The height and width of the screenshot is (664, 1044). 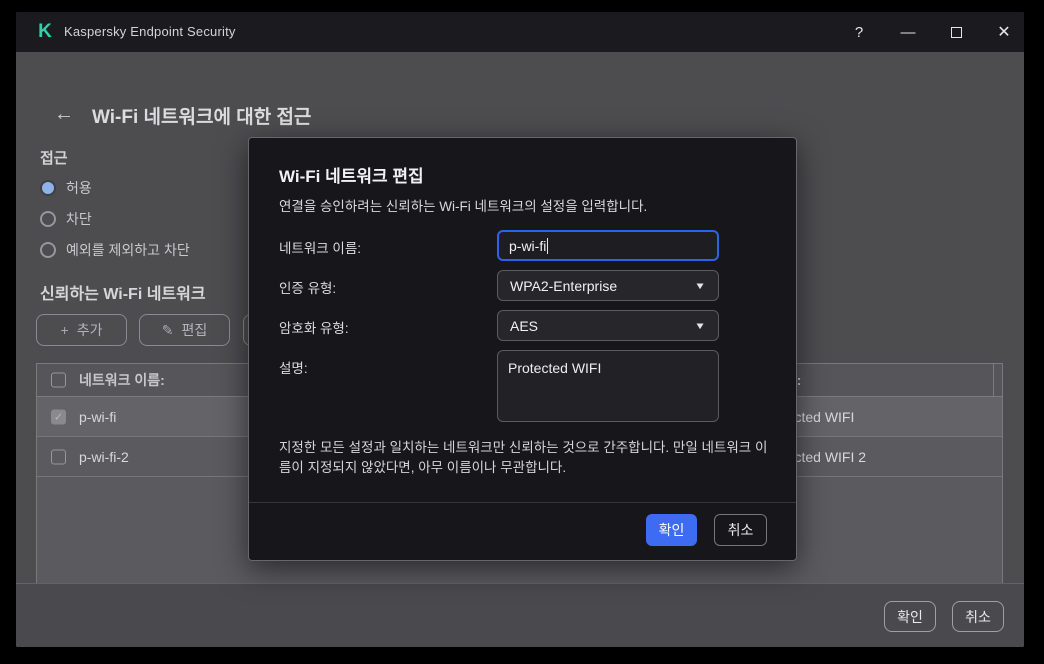 What do you see at coordinates (978, 616) in the screenshot?
I see `main-cancel-button: 취소` at bounding box center [978, 616].